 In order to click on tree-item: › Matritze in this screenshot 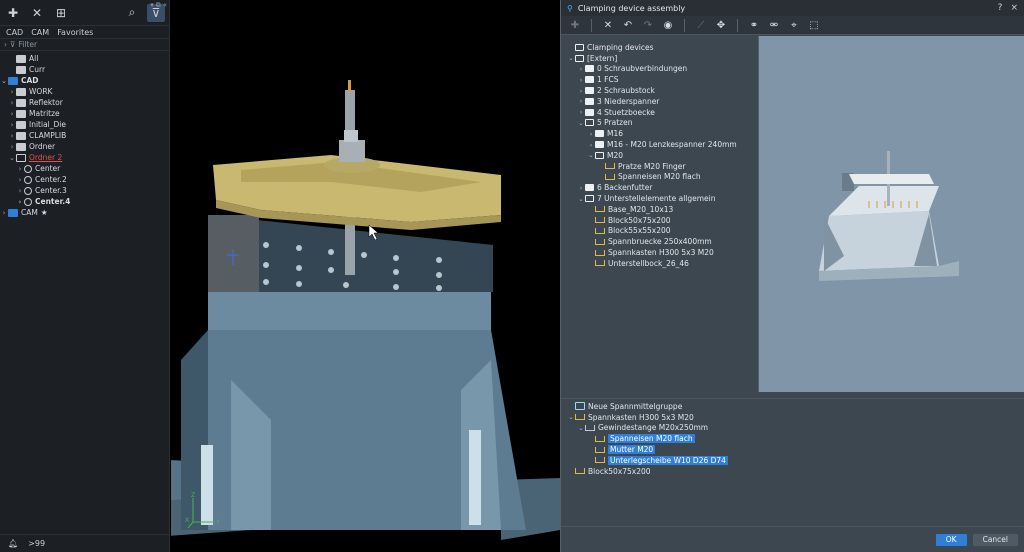, I will do `click(84, 113)`.